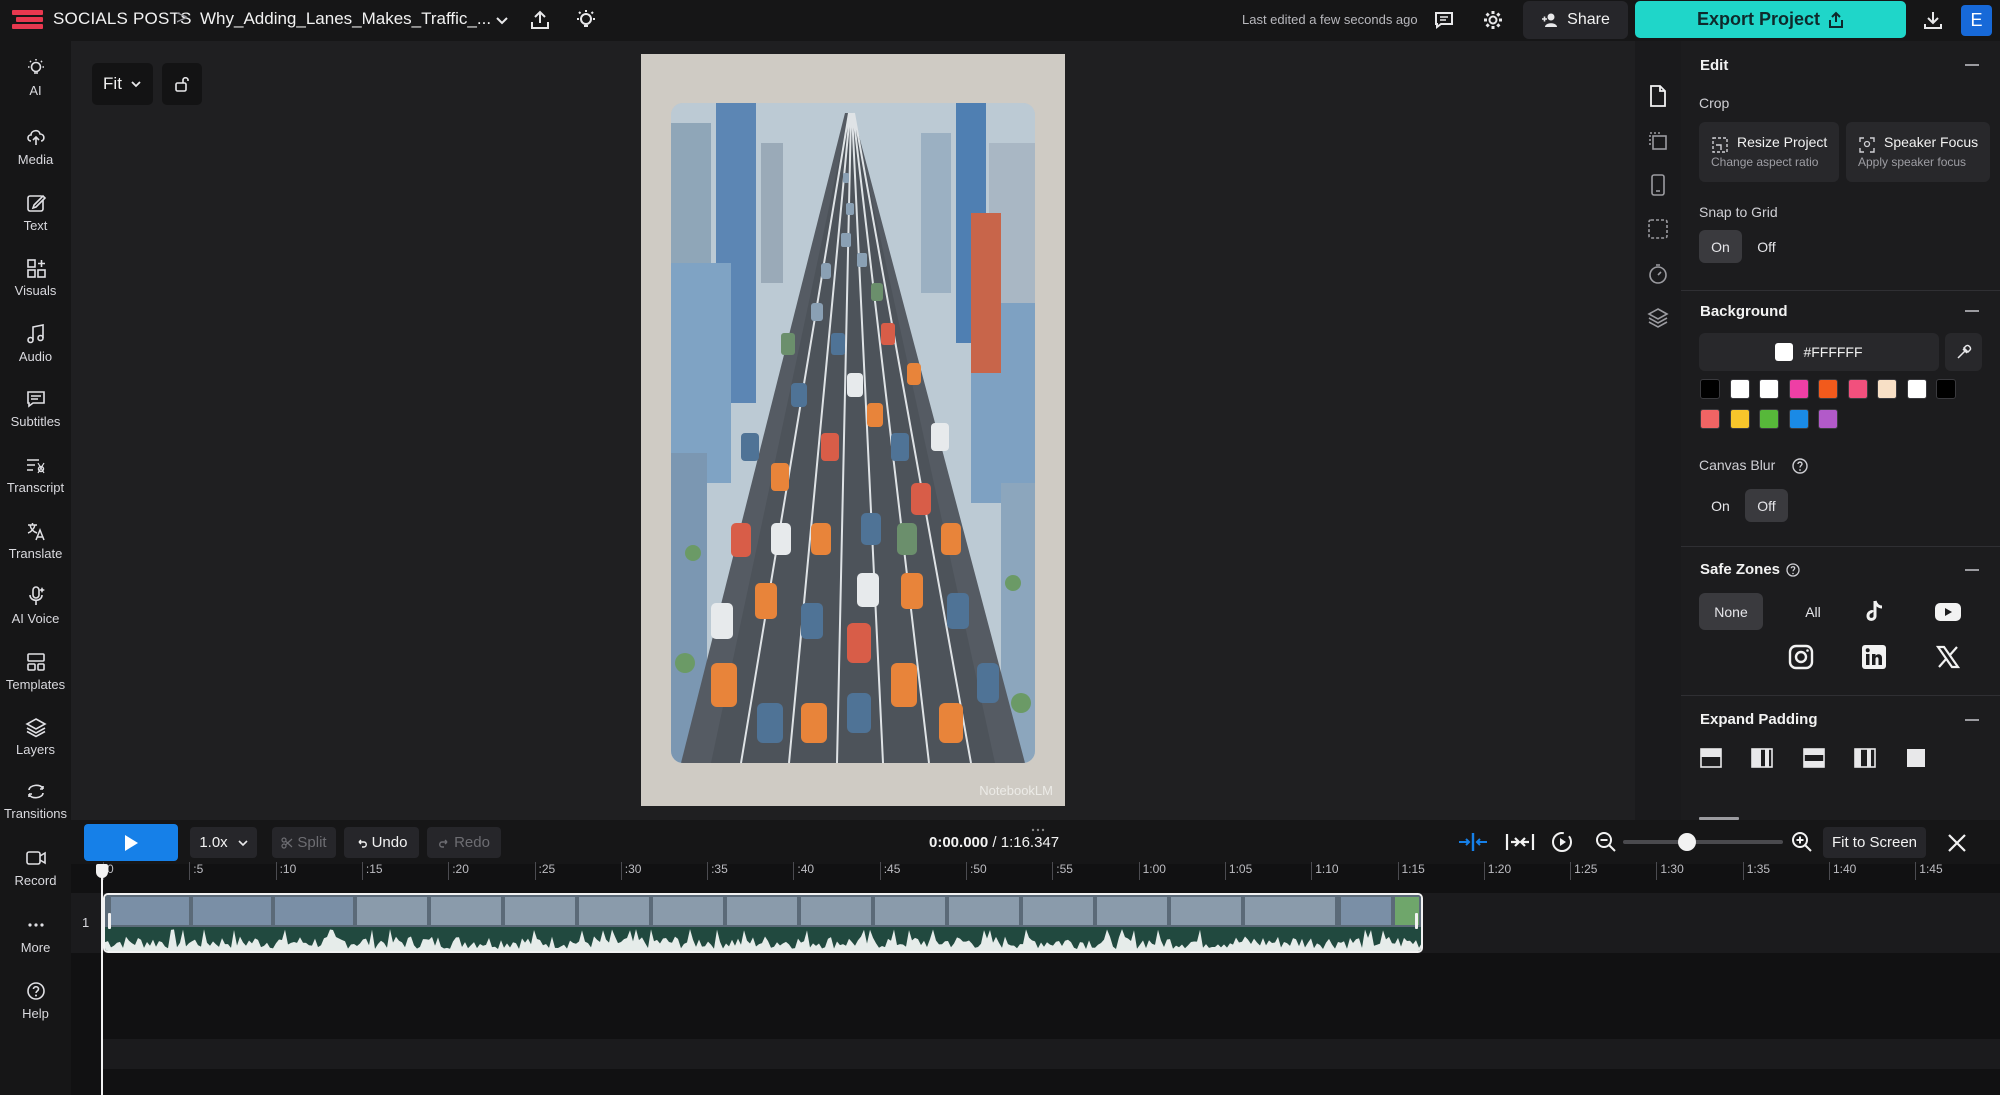  I want to click on sidebar-item-transcript: Transcript, so click(35, 481).